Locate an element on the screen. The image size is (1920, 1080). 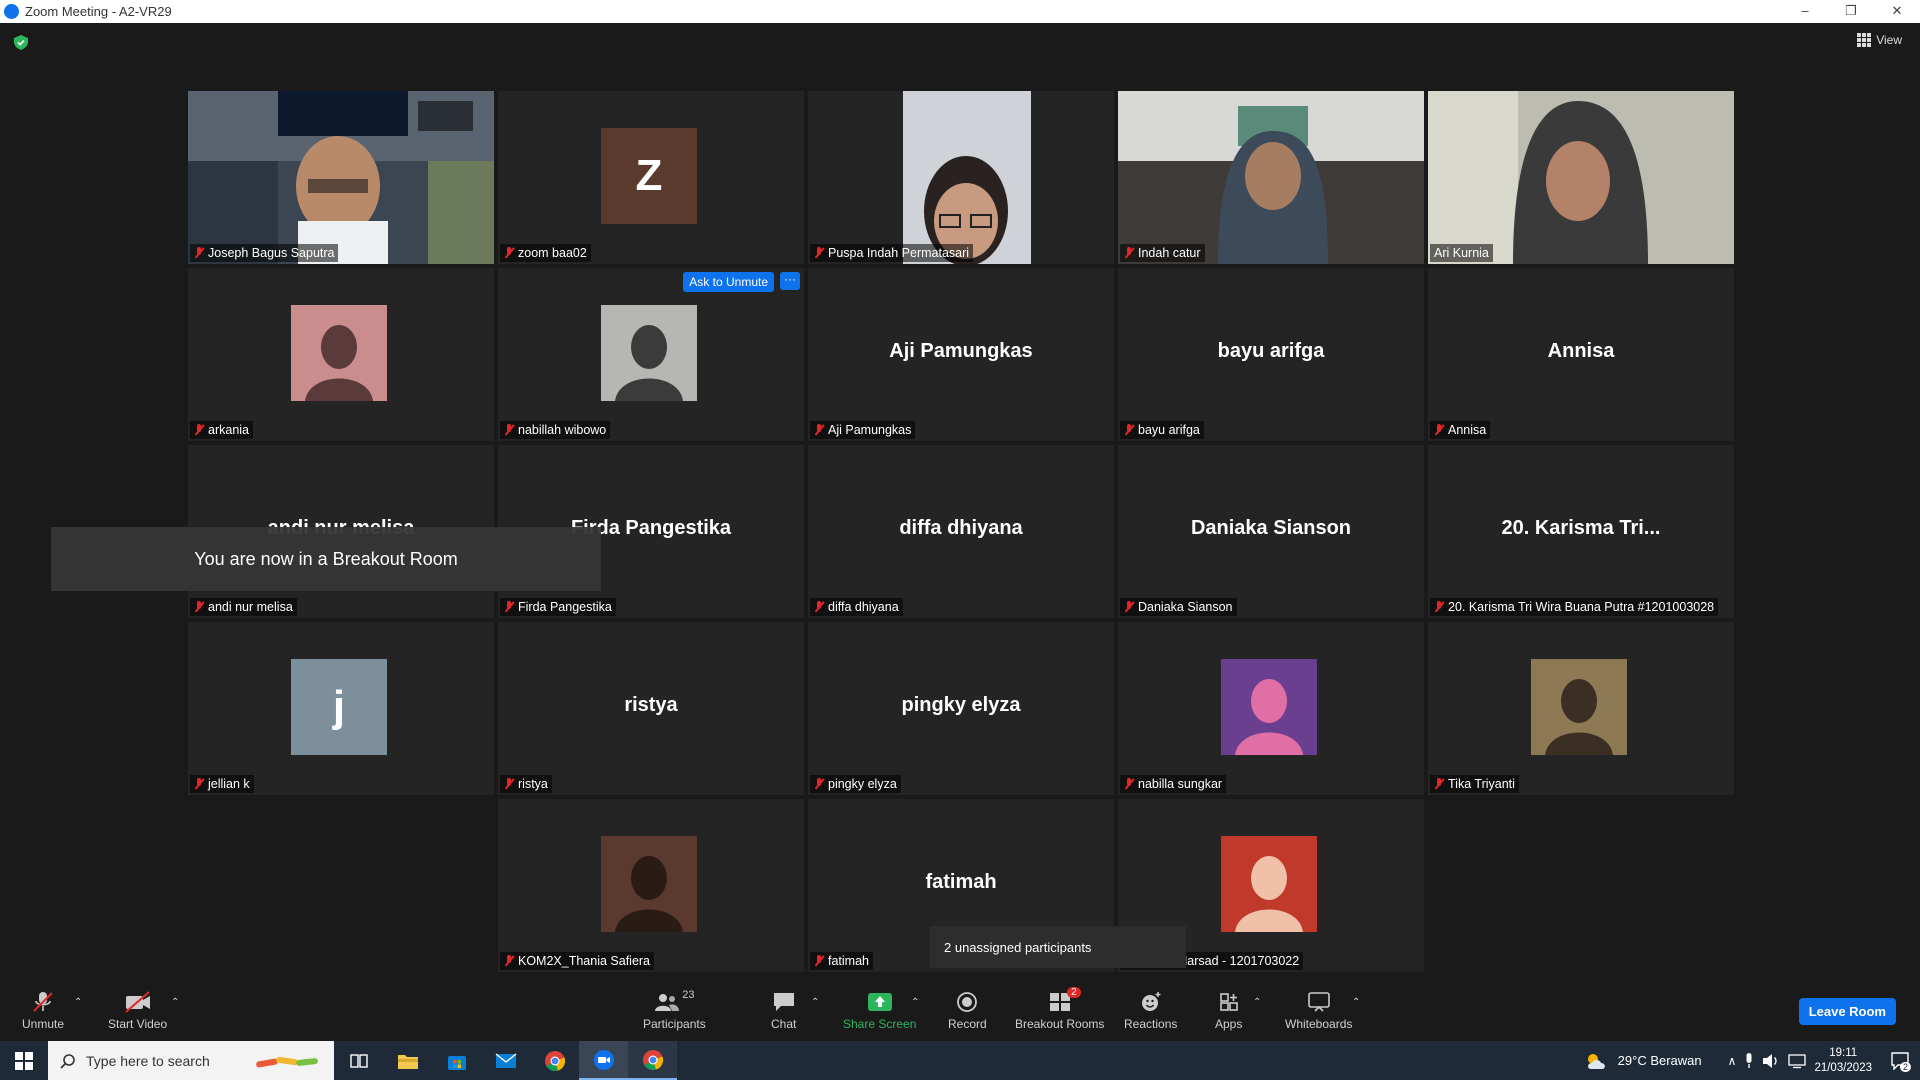
participant-name-bar: fatimah is located at coordinates (841, 961).